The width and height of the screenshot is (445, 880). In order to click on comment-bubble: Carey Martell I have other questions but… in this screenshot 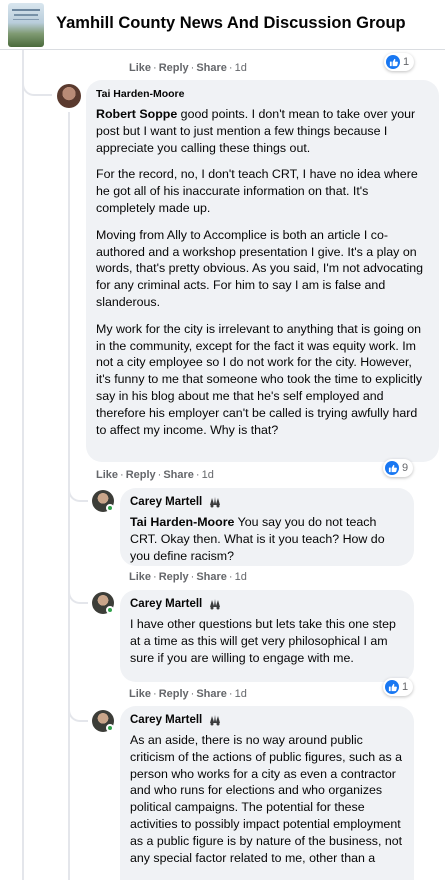, I will do `click(267, 636)`.